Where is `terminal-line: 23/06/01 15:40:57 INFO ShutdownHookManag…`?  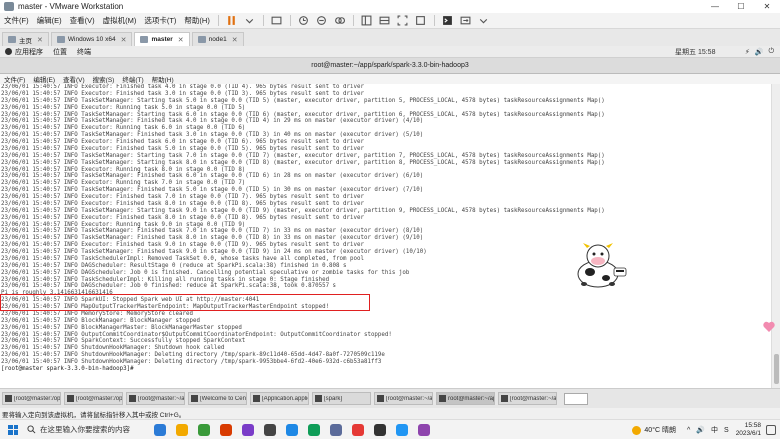
terminal-line: 23/06/01 15:40:57 INFO ShutdownHookManag… is located at coordinates (193, 355).